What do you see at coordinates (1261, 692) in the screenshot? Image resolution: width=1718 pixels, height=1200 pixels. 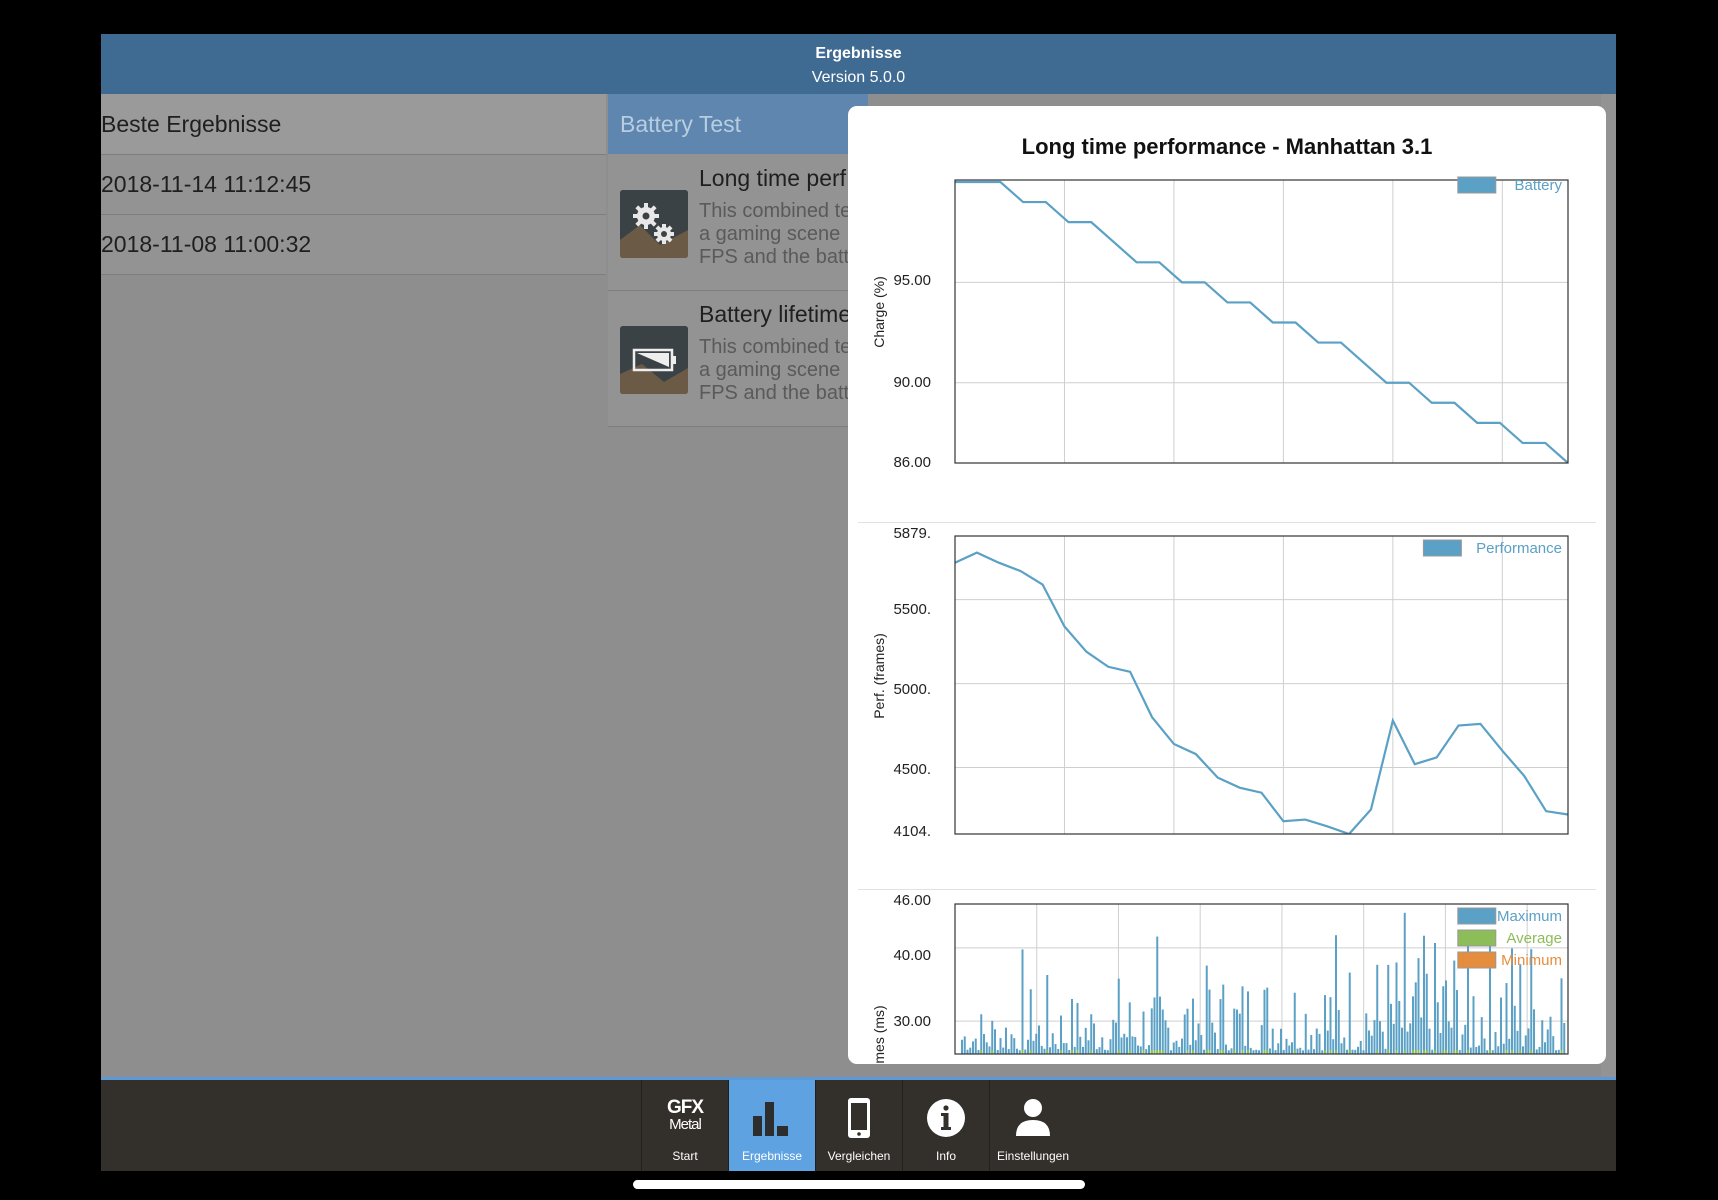 I see `plot-area` at bounding box center [1261, 692].